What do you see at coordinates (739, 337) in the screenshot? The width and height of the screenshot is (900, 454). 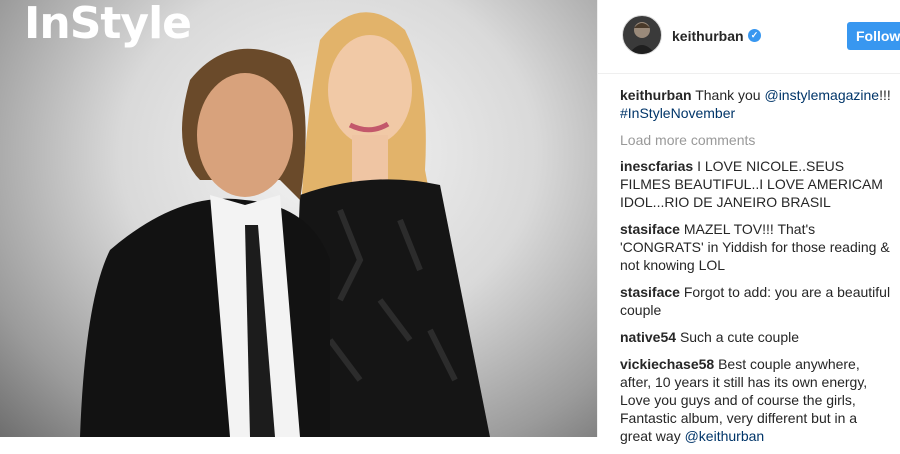 I see `comment-text: Such a cute couple` at bounding box center [739, 337].